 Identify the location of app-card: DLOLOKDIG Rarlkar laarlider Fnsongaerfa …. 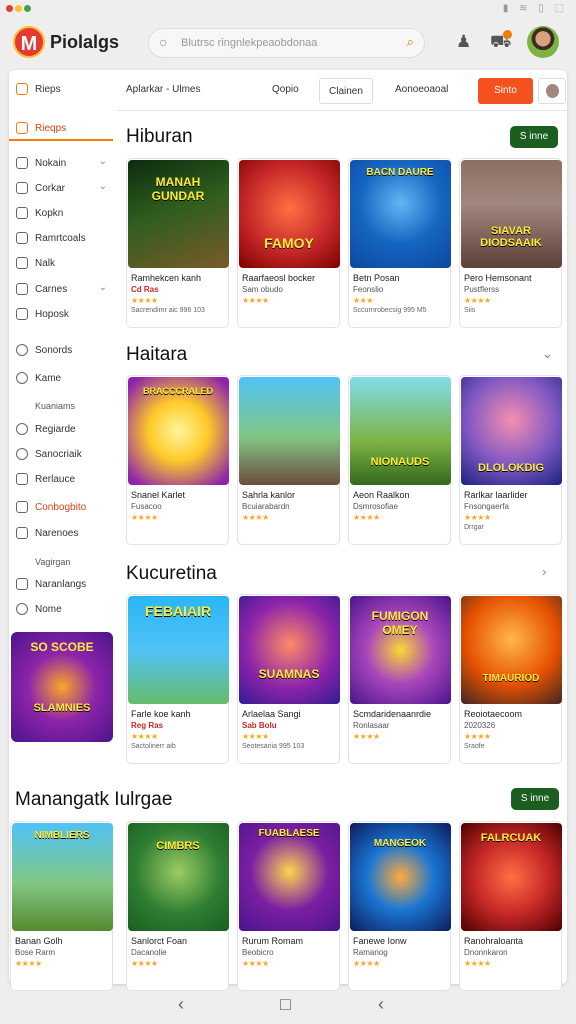
(510, 460).